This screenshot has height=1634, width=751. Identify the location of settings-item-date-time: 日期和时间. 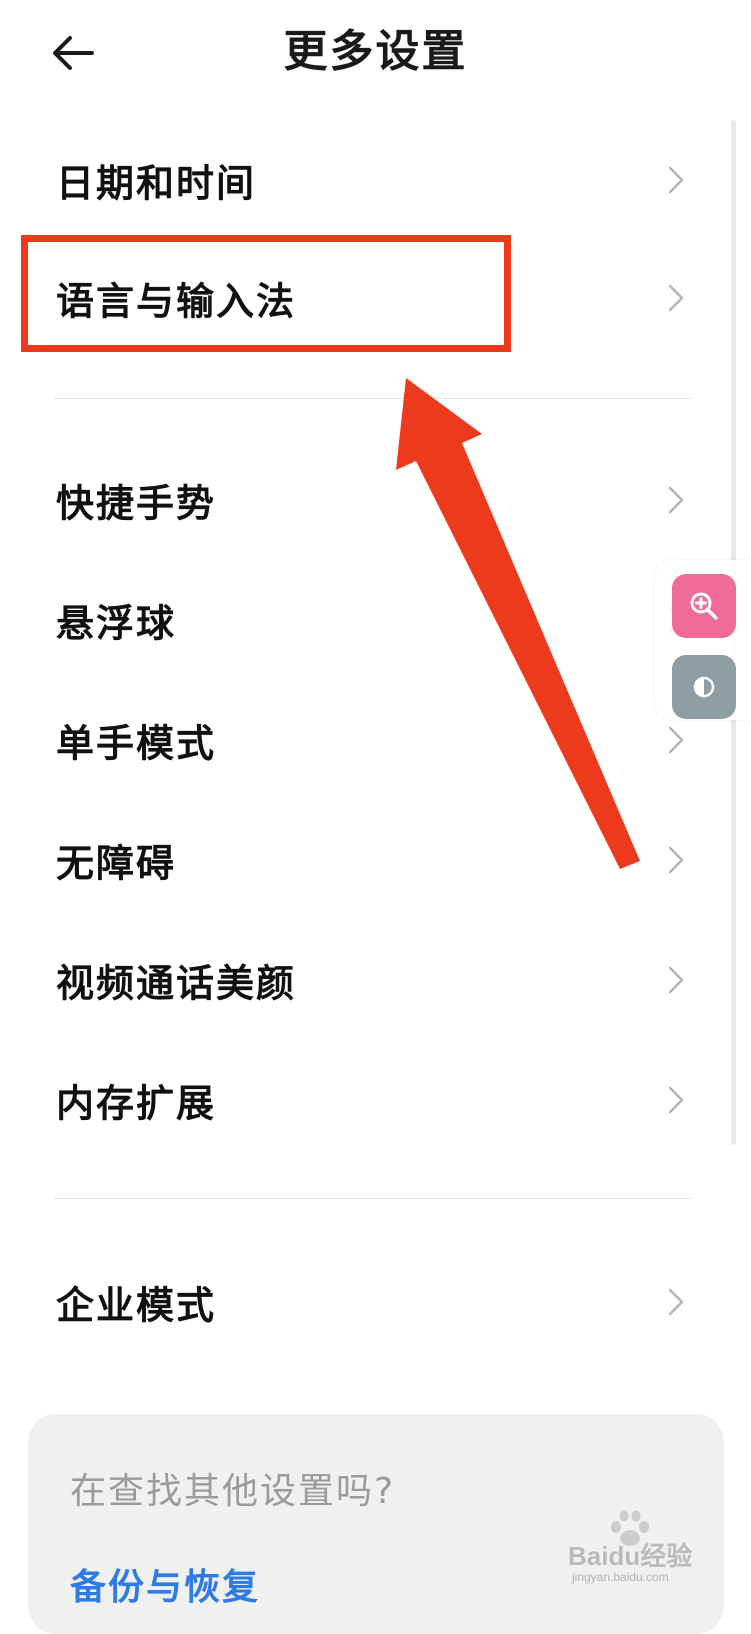
(375, 180).